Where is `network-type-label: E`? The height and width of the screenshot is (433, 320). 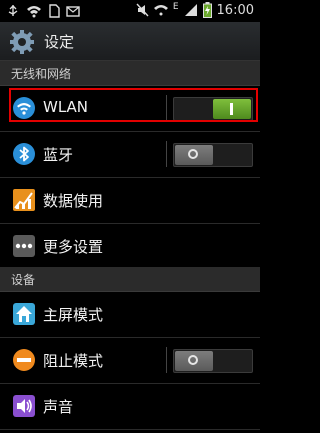 network-type-label: E is located at coordinates (175, 7).